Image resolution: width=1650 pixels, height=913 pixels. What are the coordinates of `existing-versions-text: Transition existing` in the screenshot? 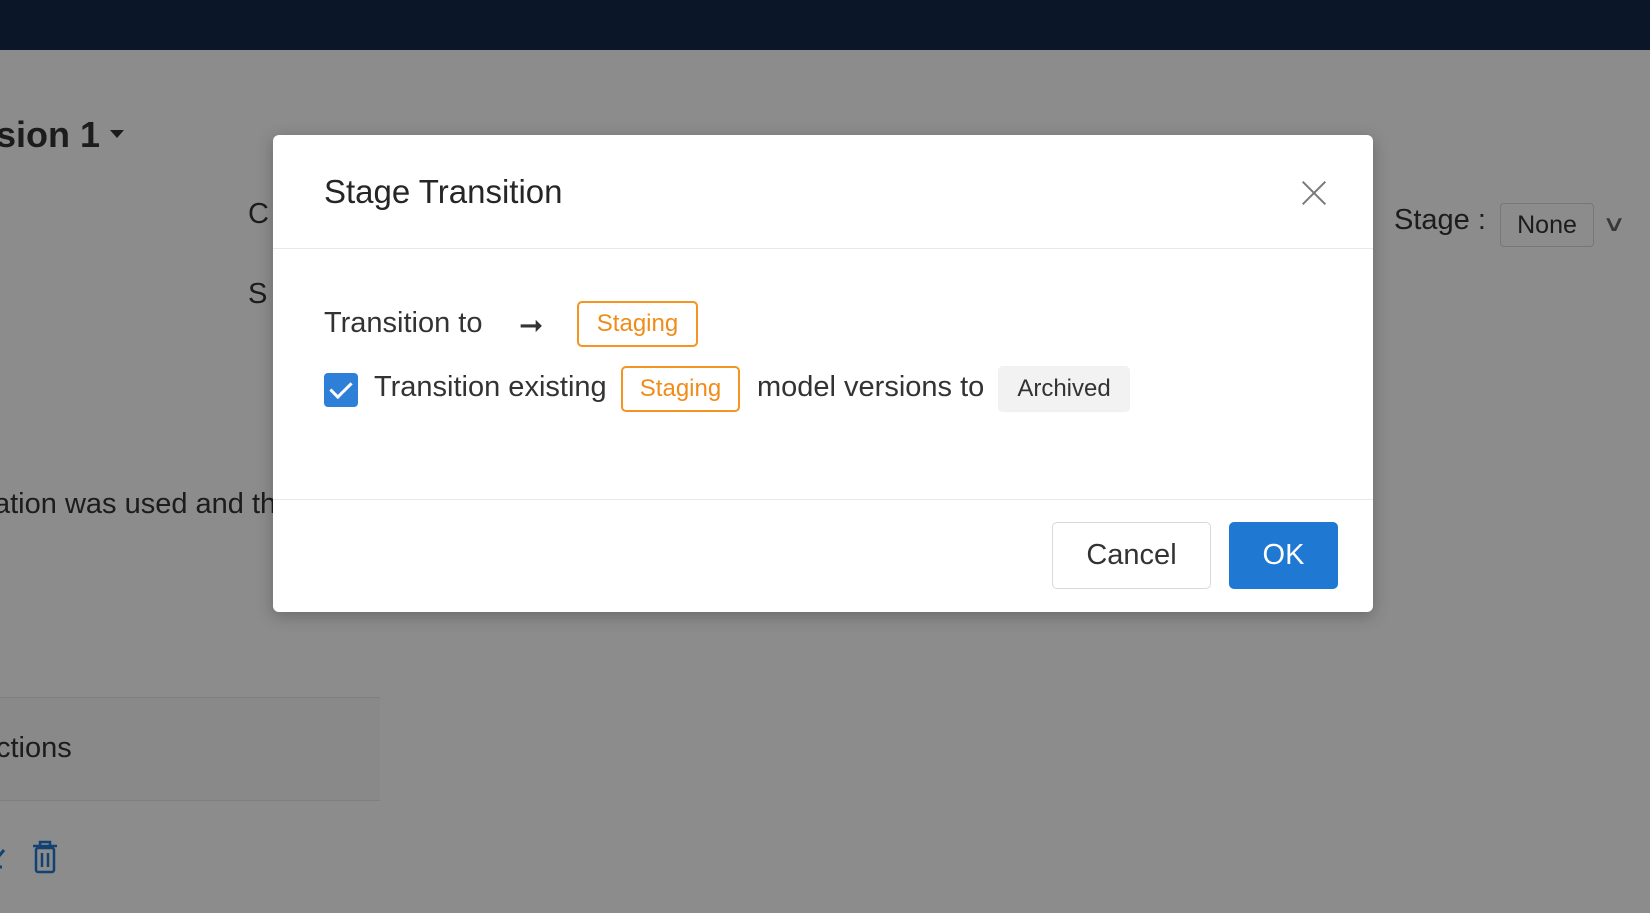 It's located at (490, 387).